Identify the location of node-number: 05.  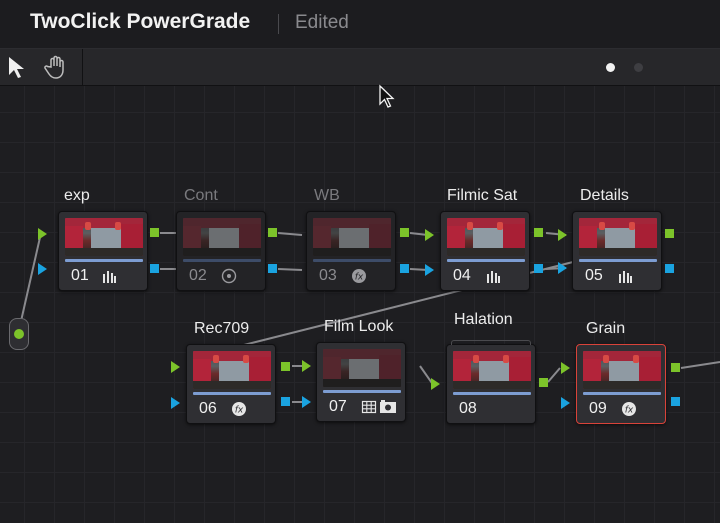
(594, 275).